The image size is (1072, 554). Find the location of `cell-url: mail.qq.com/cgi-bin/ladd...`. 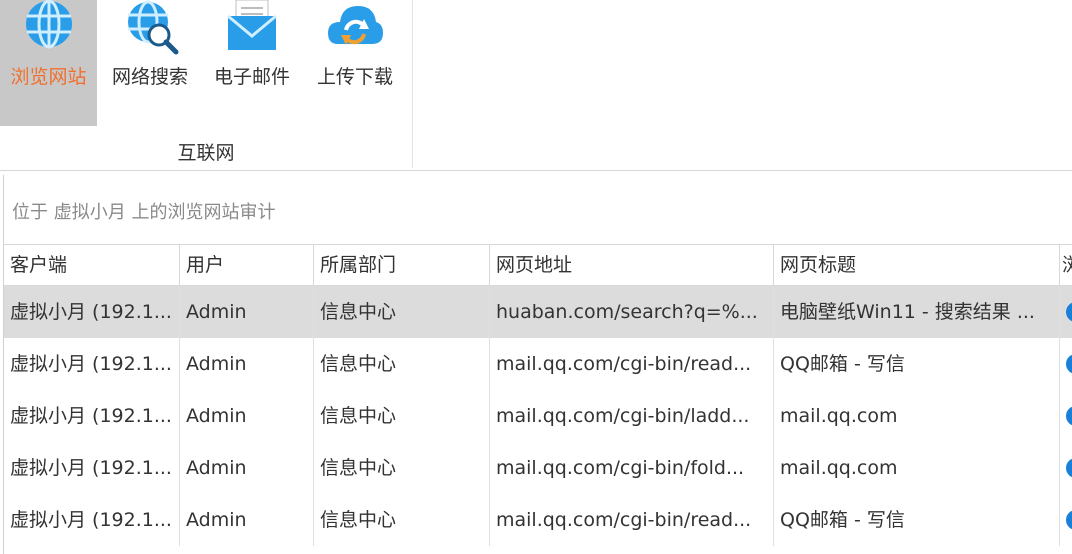

cell-url: mail.qq.com/cgi-bin/ladd... is located at coordinates (632, 416).